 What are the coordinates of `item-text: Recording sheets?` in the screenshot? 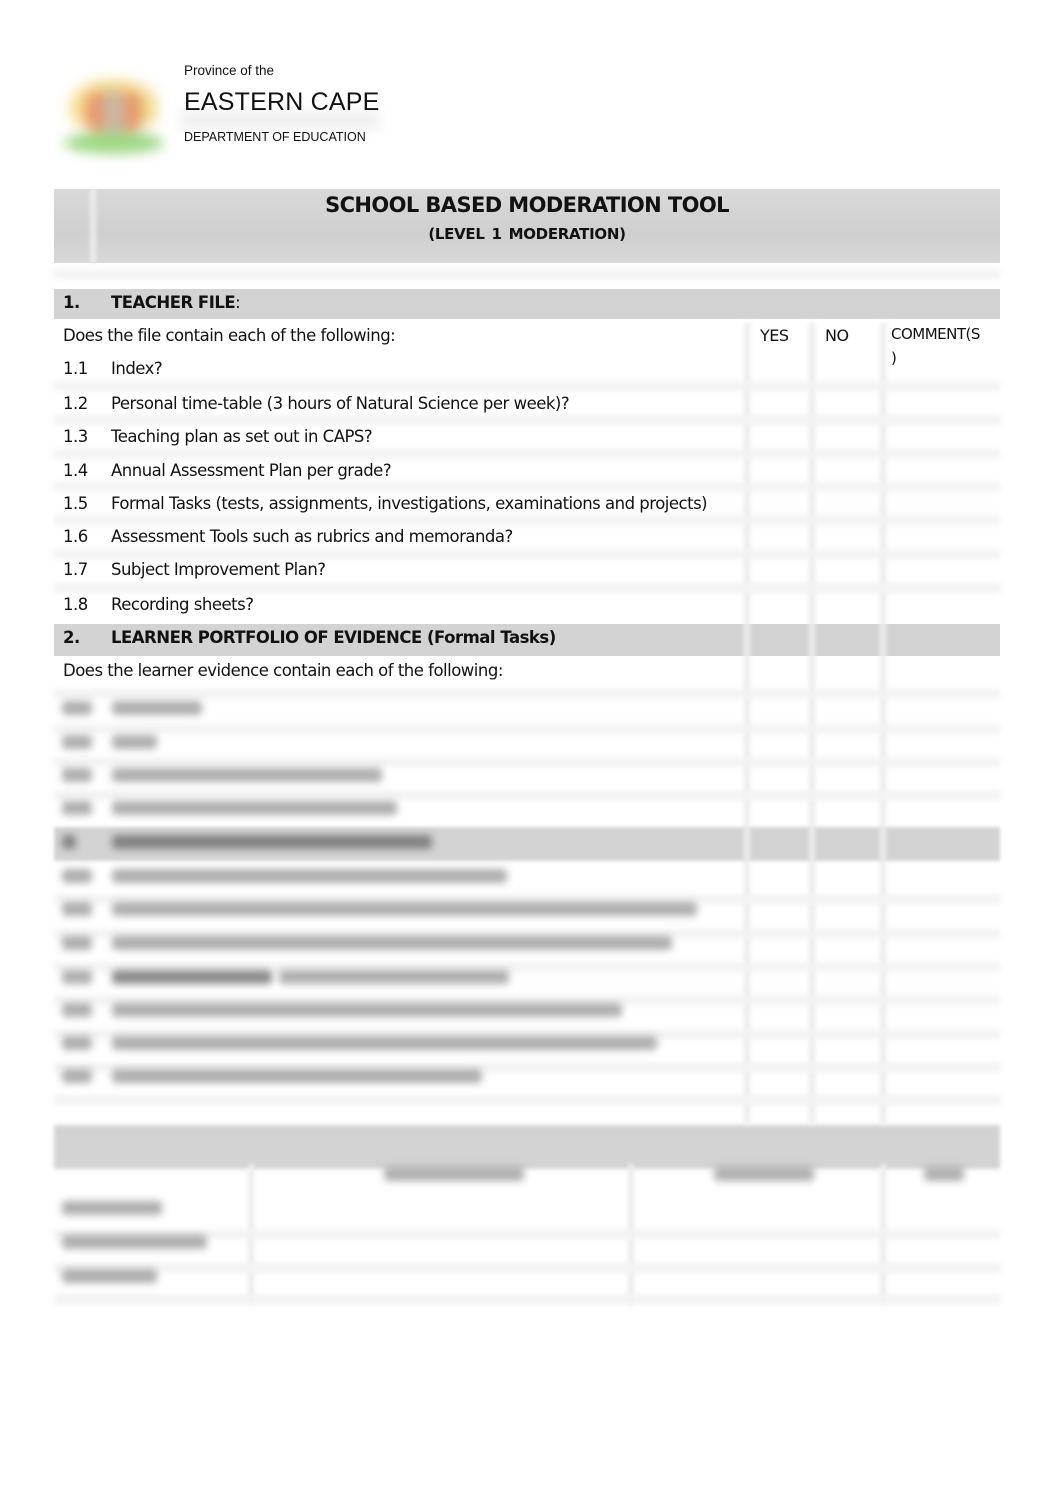 It's located at (182, 604).